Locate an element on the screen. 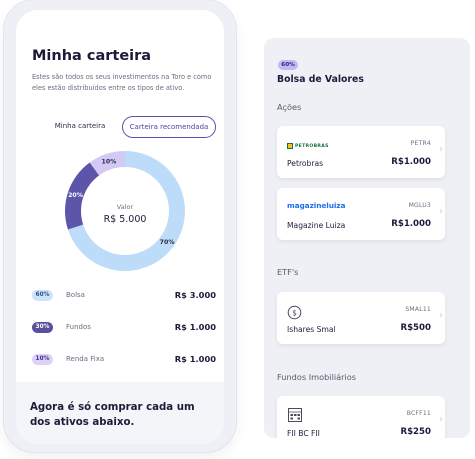 This screenshot has width=475, height=459. allocation-row-renda-fixa: 10% Renda Fixa R$ 1.000 is located at coordinates (124, 360).